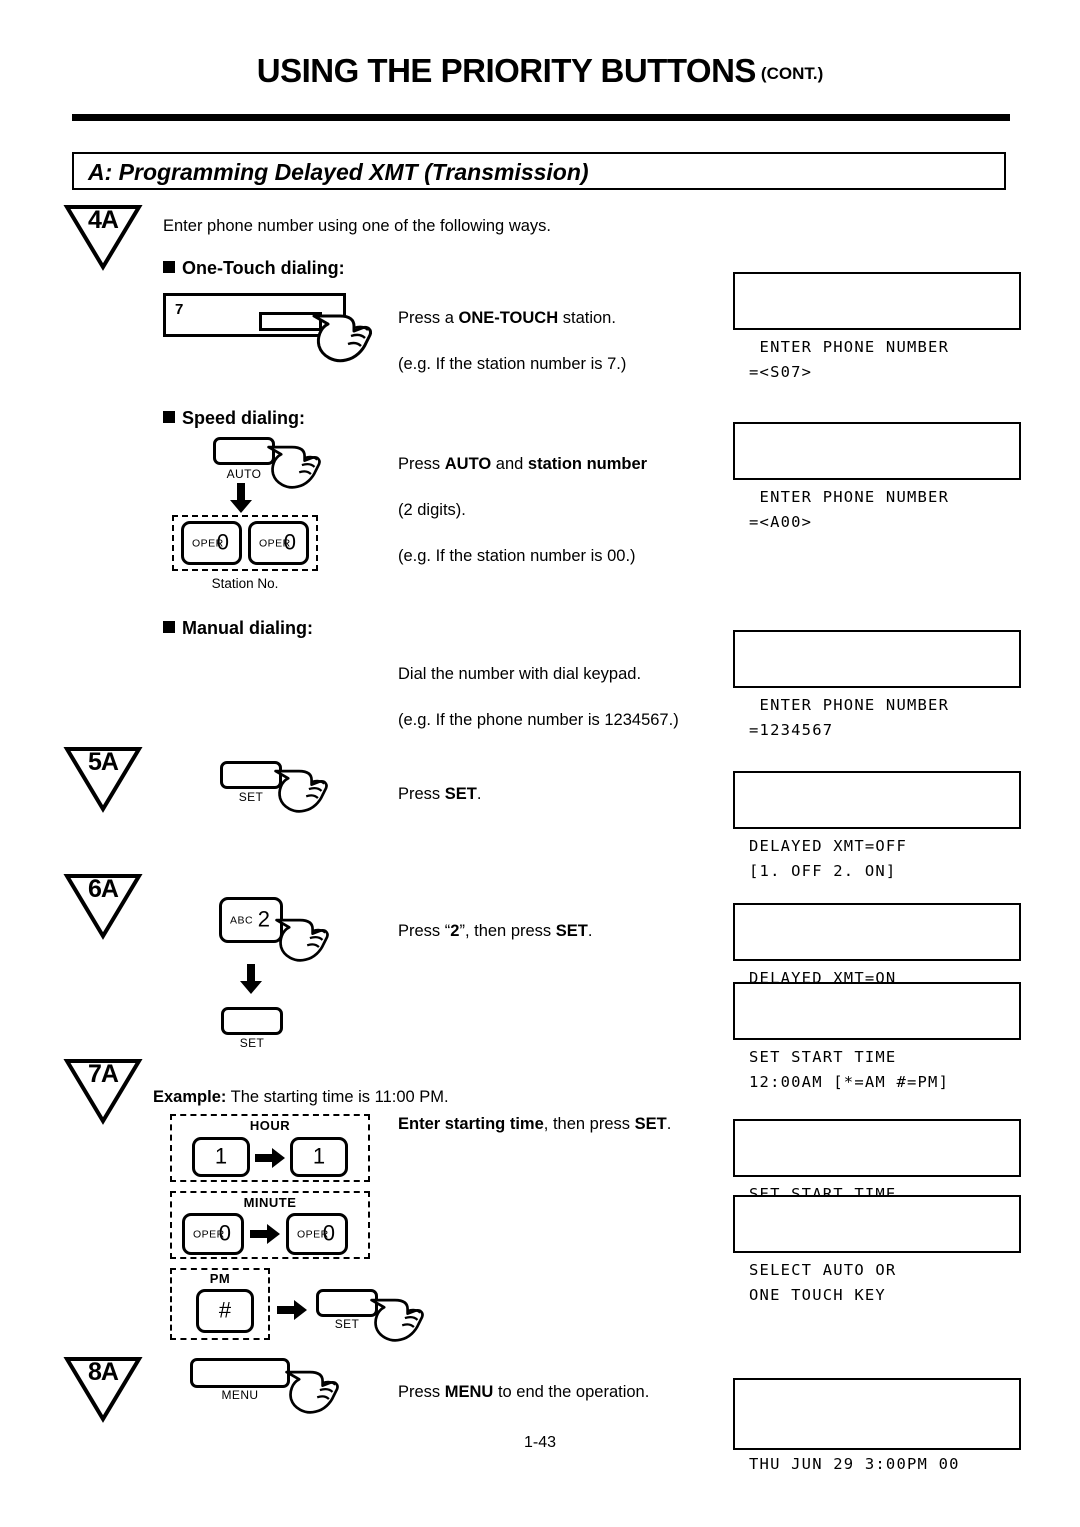 This screenshot has height=1527, width=1080. I want to click on step-8a-instruction-post: to end the operation., so click(571, 1392).